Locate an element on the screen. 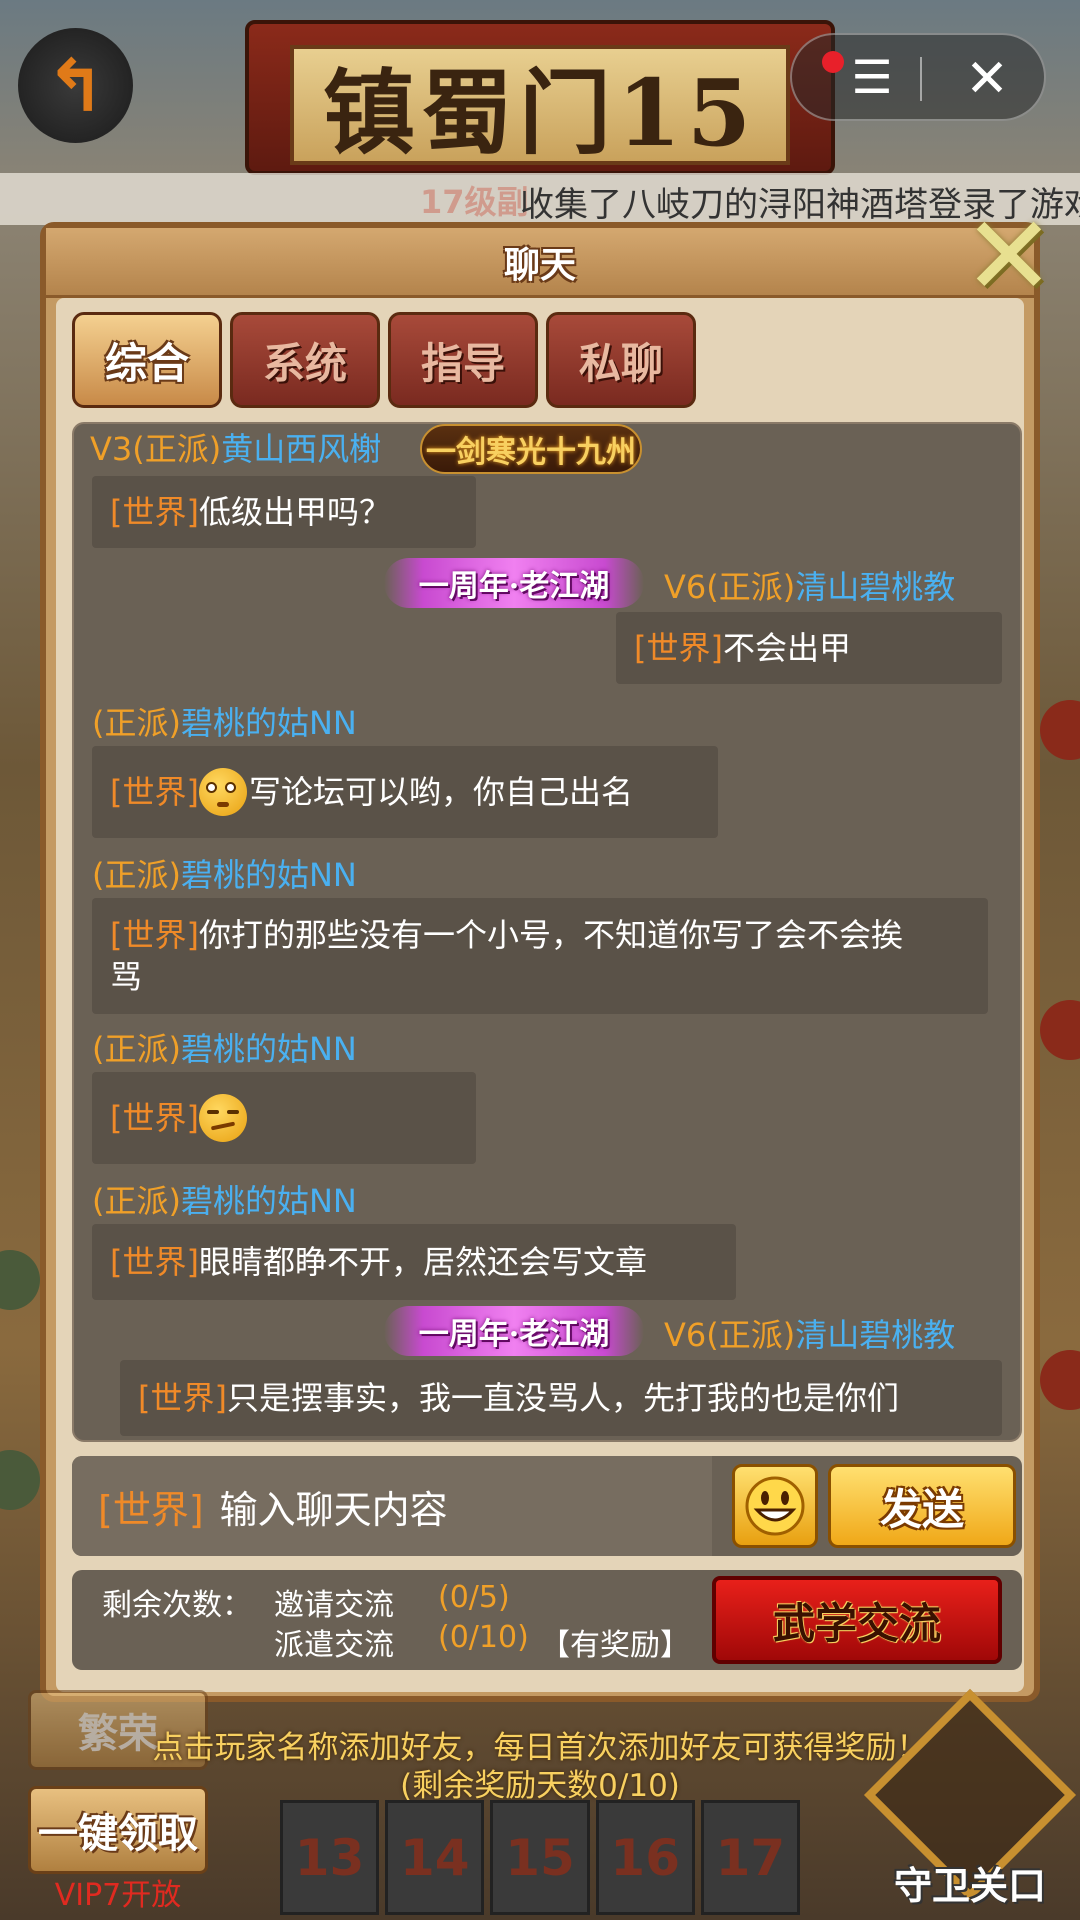  tab-guide: 指导 is located at coordinates (463, 360).